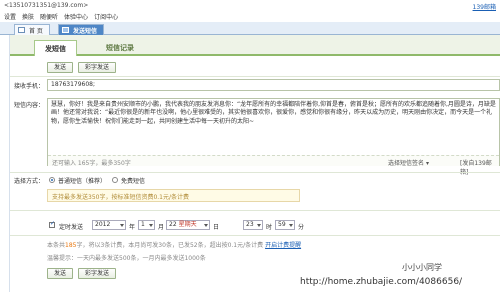  I want to click on send-button-bottom: 发送, so click(60, 273).